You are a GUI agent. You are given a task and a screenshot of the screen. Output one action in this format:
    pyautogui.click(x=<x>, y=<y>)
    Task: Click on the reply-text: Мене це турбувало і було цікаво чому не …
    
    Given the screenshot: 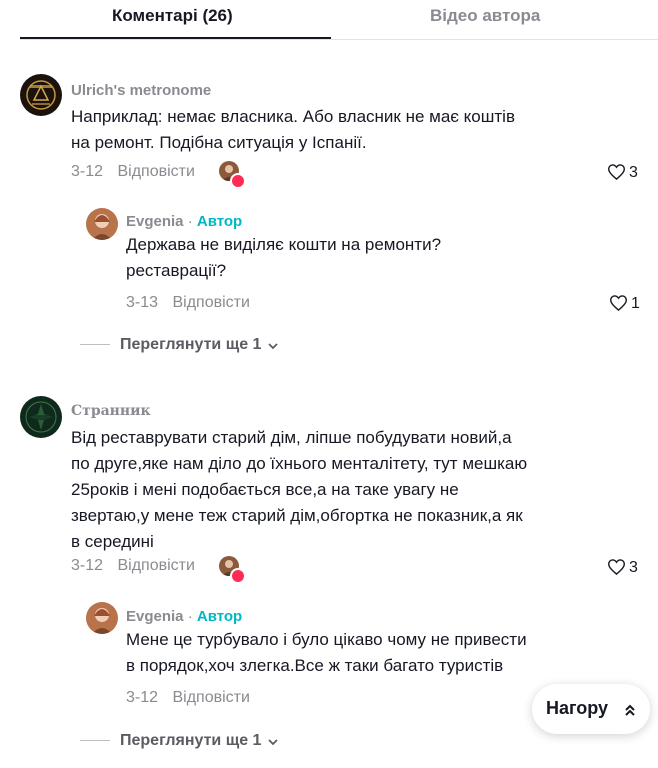 What is the action you would take?
    pyautogui.click(x=326, y=653)
    